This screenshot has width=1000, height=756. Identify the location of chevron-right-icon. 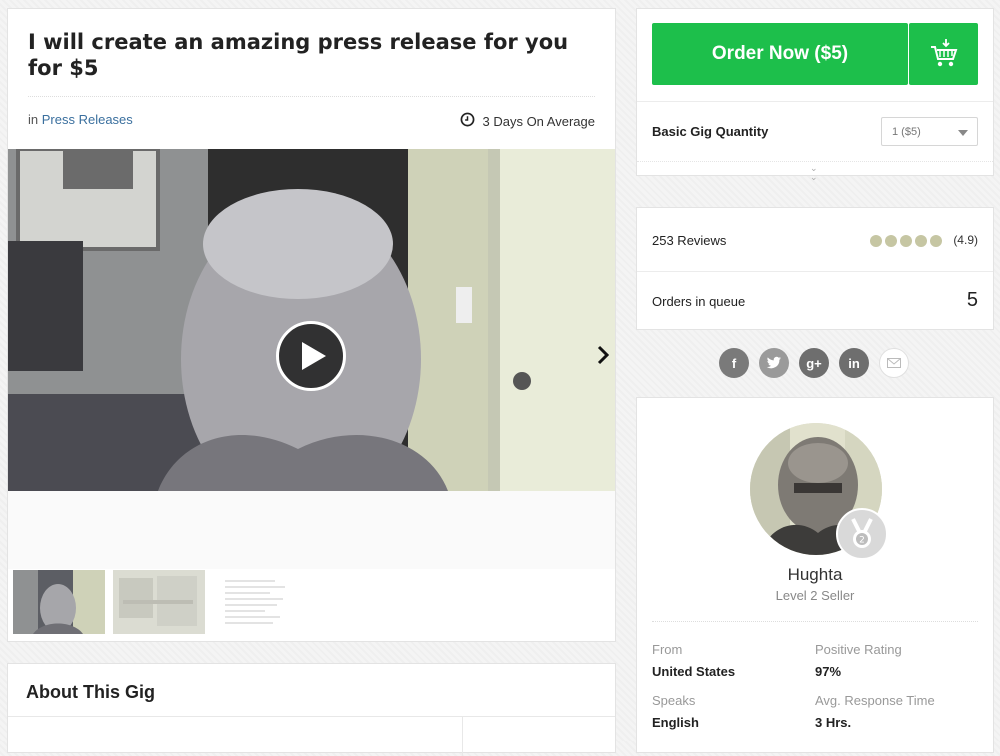
(603, 355).